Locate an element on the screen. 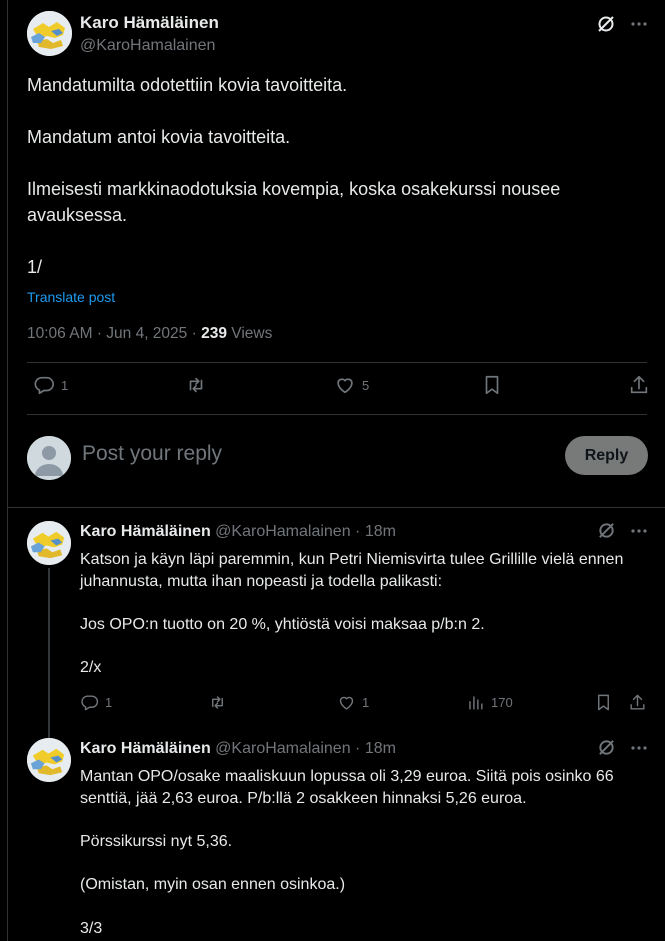 Image resolution: width=665 pixels, height=941 pixels. post-date: Jun 4, 2025 is located at coordinates (146, 333).